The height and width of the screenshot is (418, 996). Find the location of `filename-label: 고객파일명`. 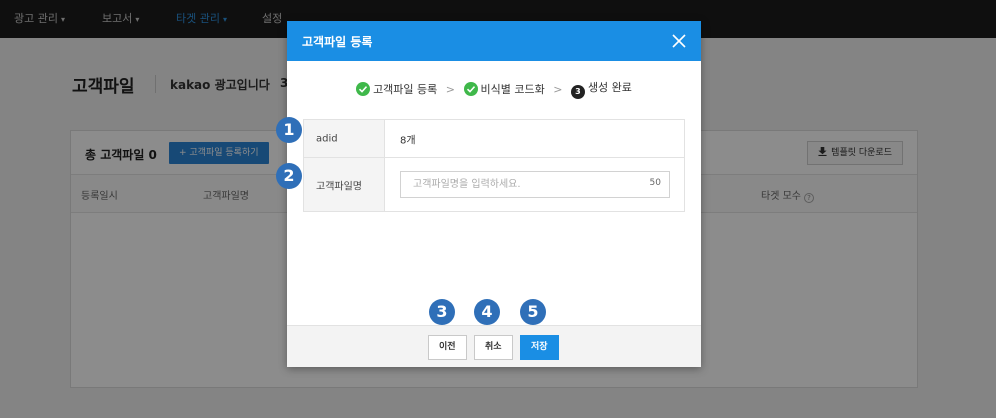

filename-label: 고객파일명 is located at coordinates (344, 184).